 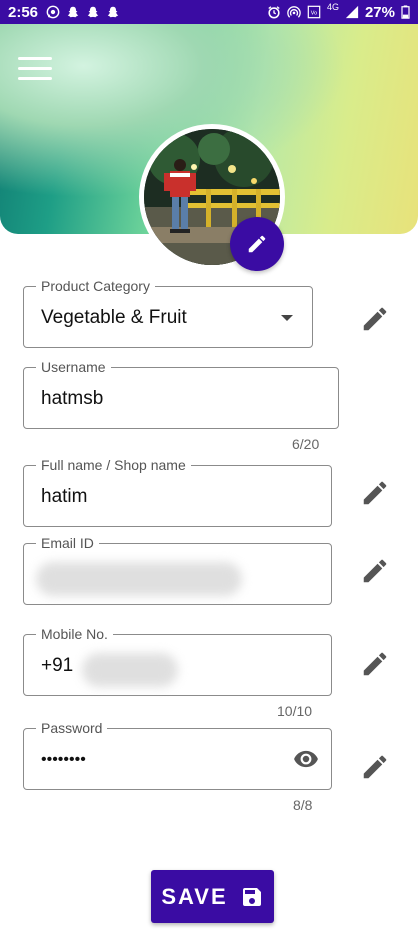 I want to click on status-bar: 2:56 Vo 4G 27%, so click(x=209, y=12).